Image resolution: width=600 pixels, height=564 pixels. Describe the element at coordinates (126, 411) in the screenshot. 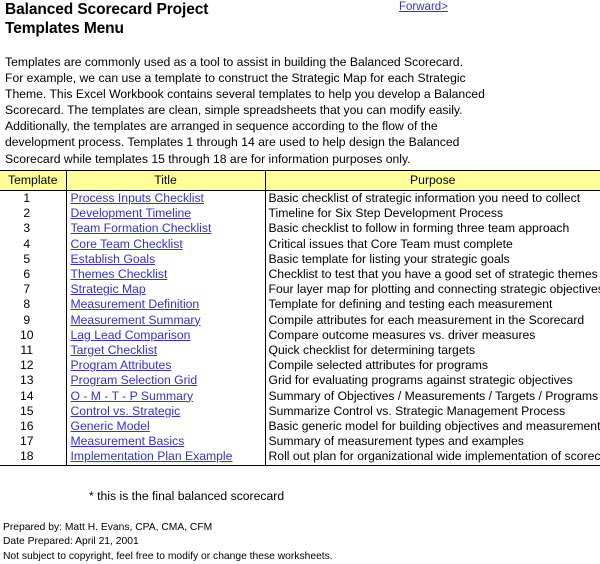

I see `template-title-link: Control vs. Strategic` at that location.